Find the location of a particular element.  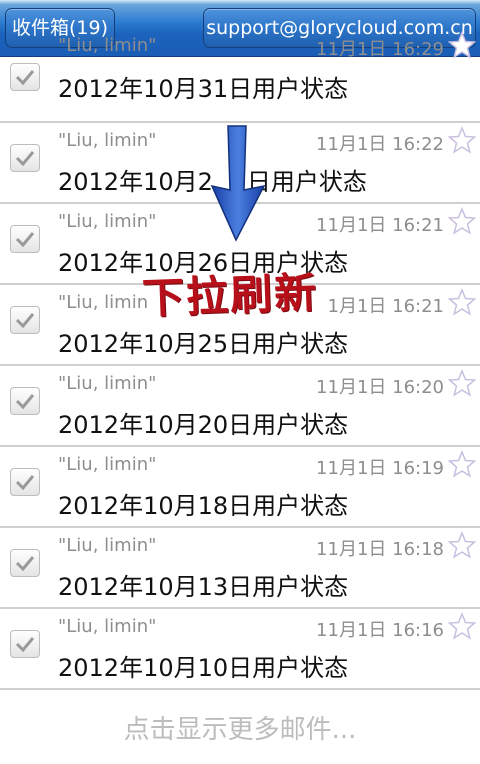

email-subject: 2012年10月18日用户状态 is located at coordinates (203, 506).